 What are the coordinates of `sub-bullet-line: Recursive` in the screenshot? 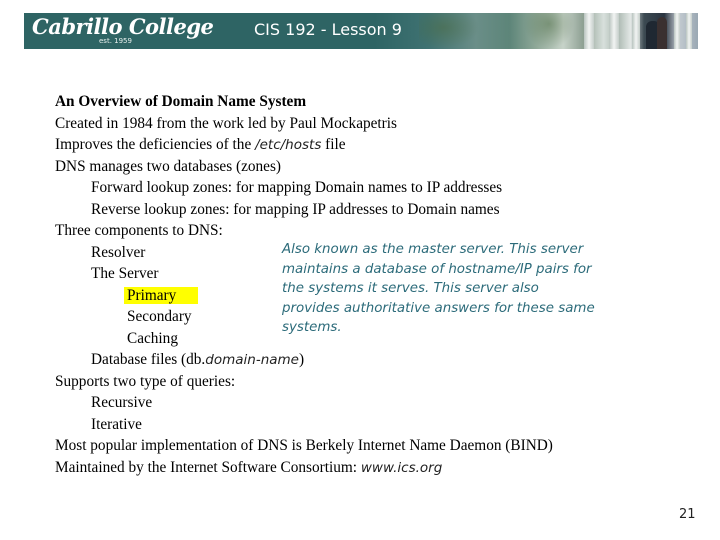 It's located at (122, 402).